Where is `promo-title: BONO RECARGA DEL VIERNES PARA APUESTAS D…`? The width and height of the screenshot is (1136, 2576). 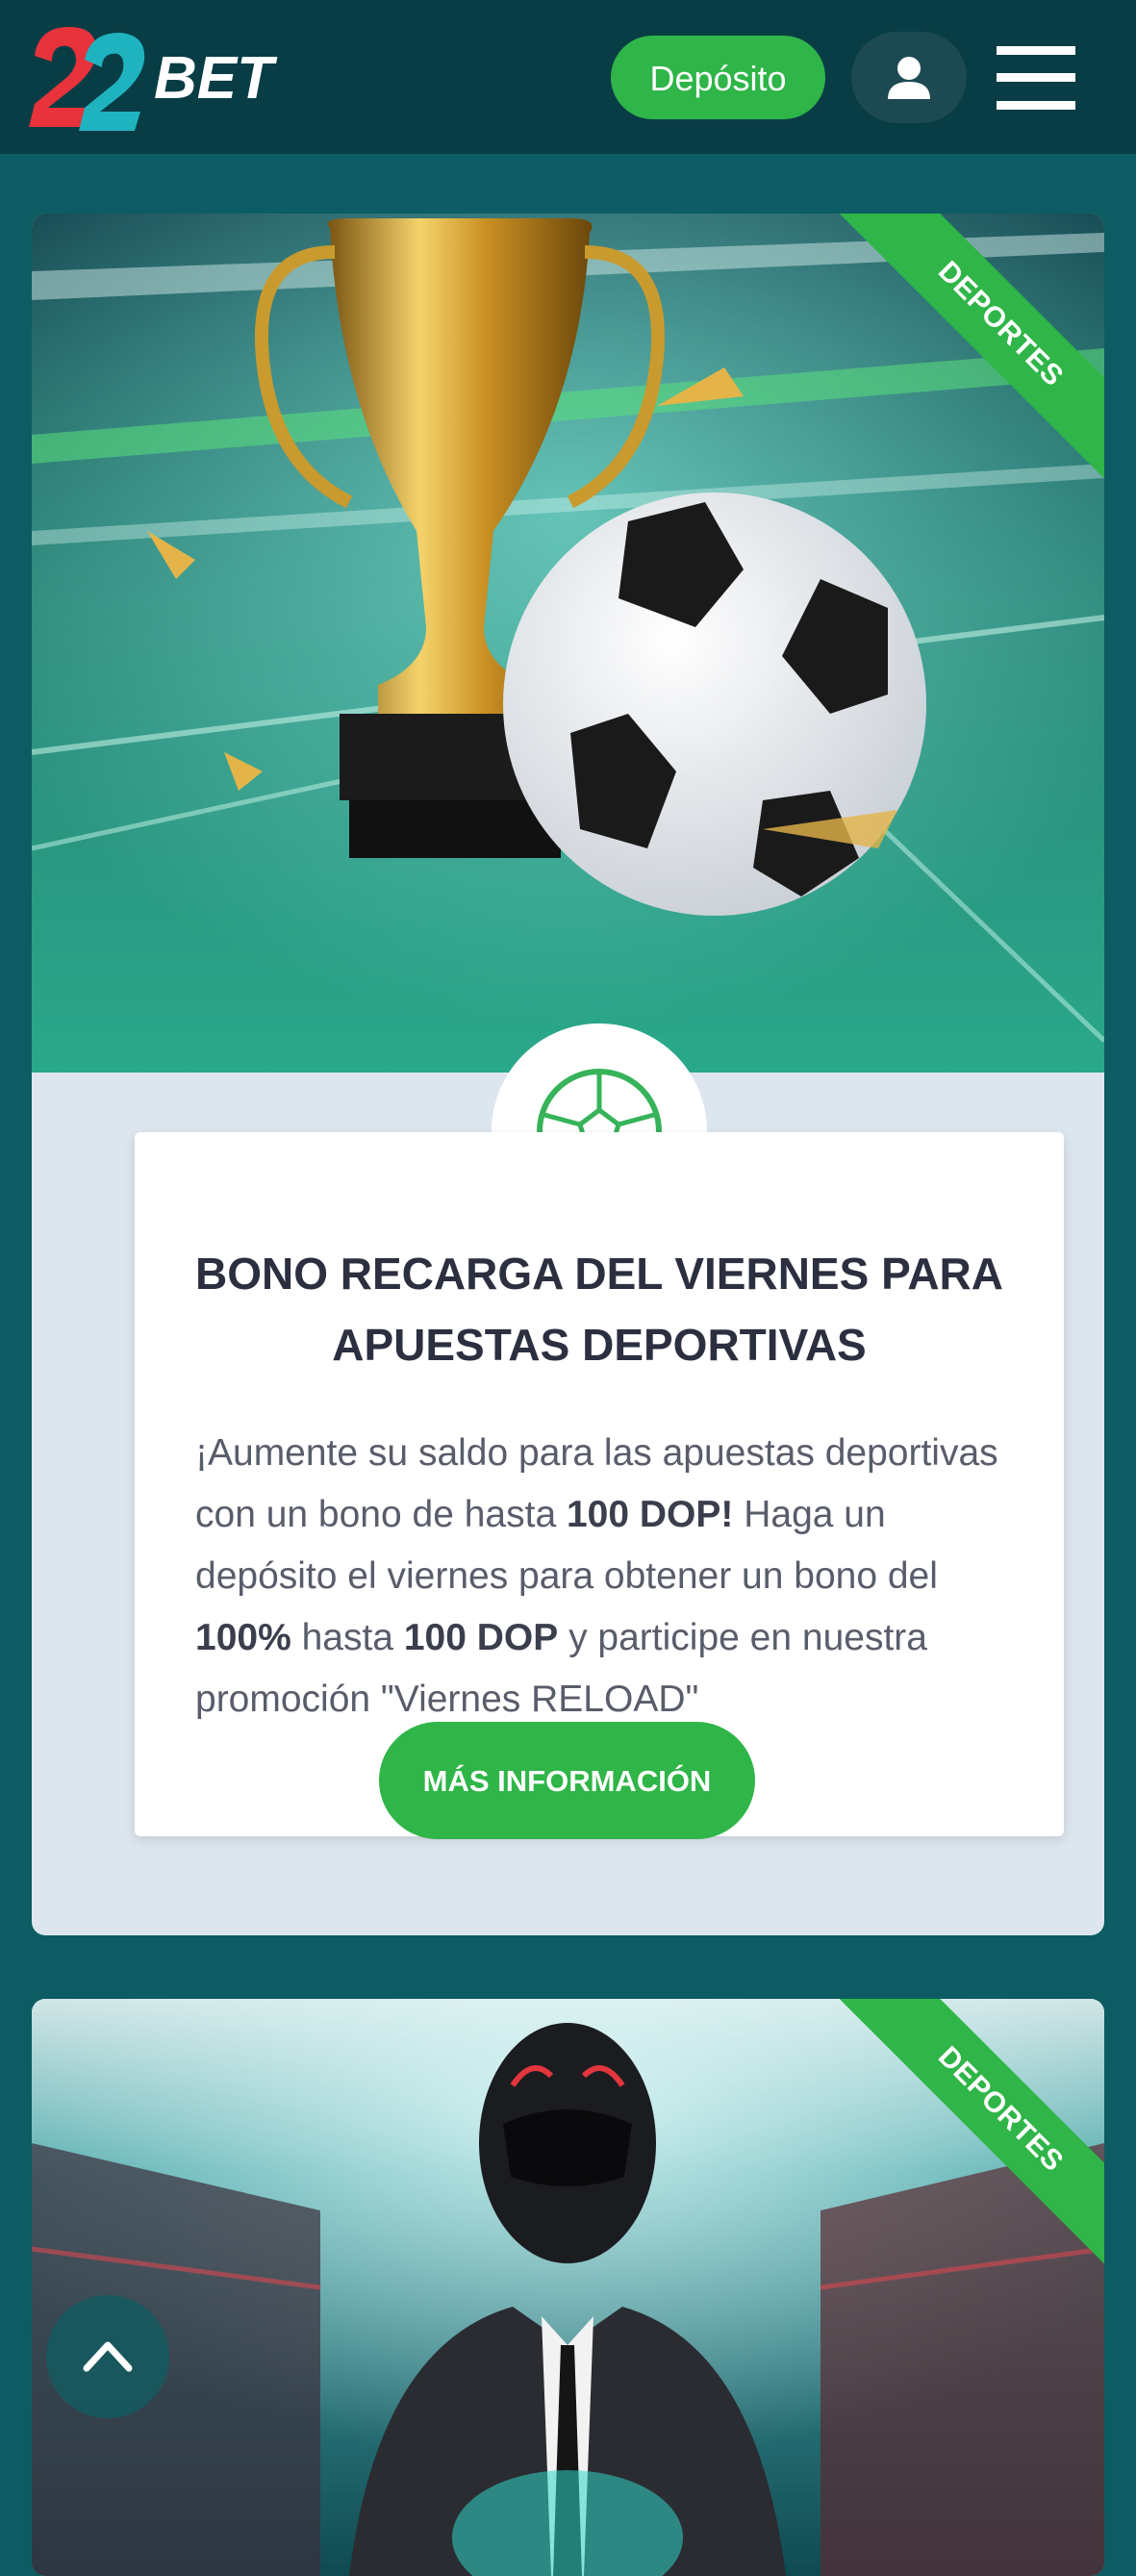
promo-title: BONO RECARGA DEL VIERNES PARA APUESTAS D… is located at coordinates (599, 1309).